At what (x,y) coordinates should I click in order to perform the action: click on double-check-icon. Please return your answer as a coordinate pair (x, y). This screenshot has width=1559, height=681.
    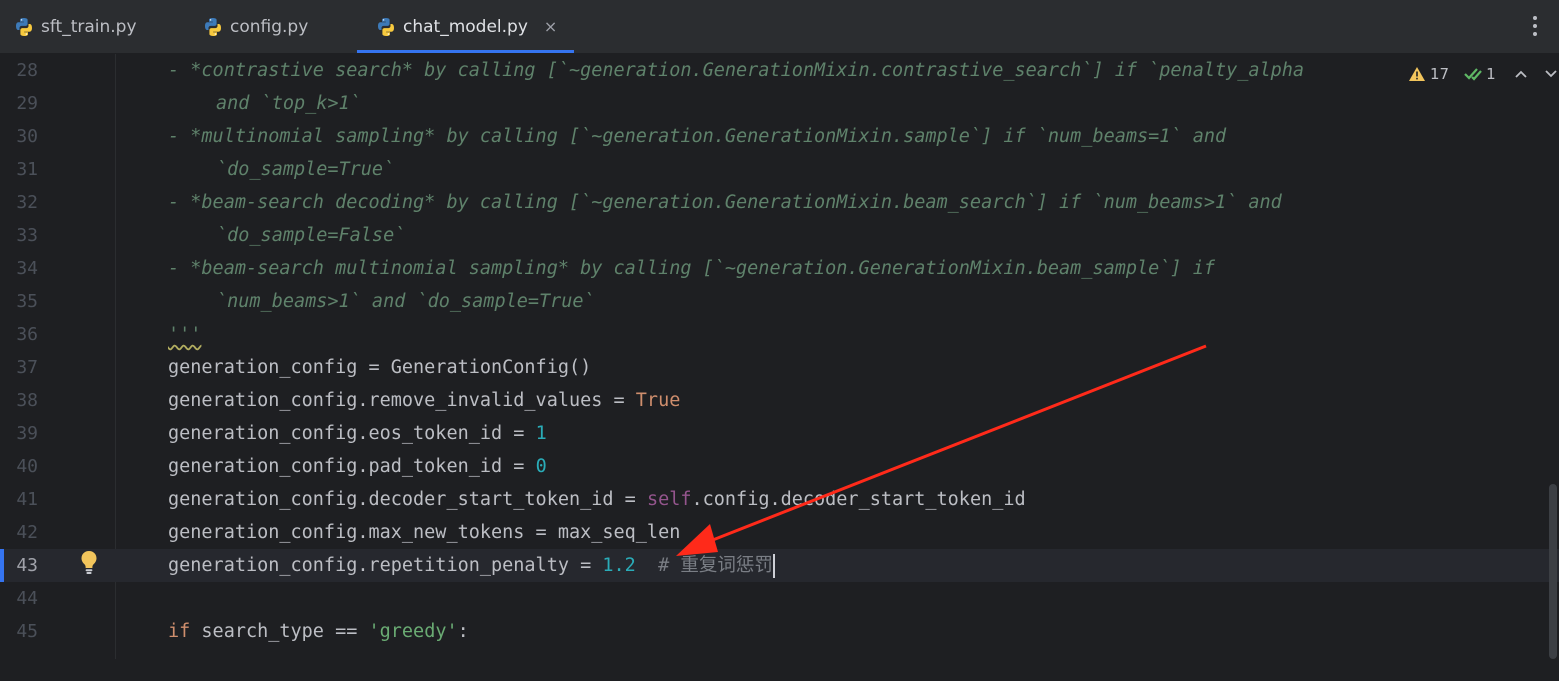
    Looking at the image, I should click on (1473, 74).